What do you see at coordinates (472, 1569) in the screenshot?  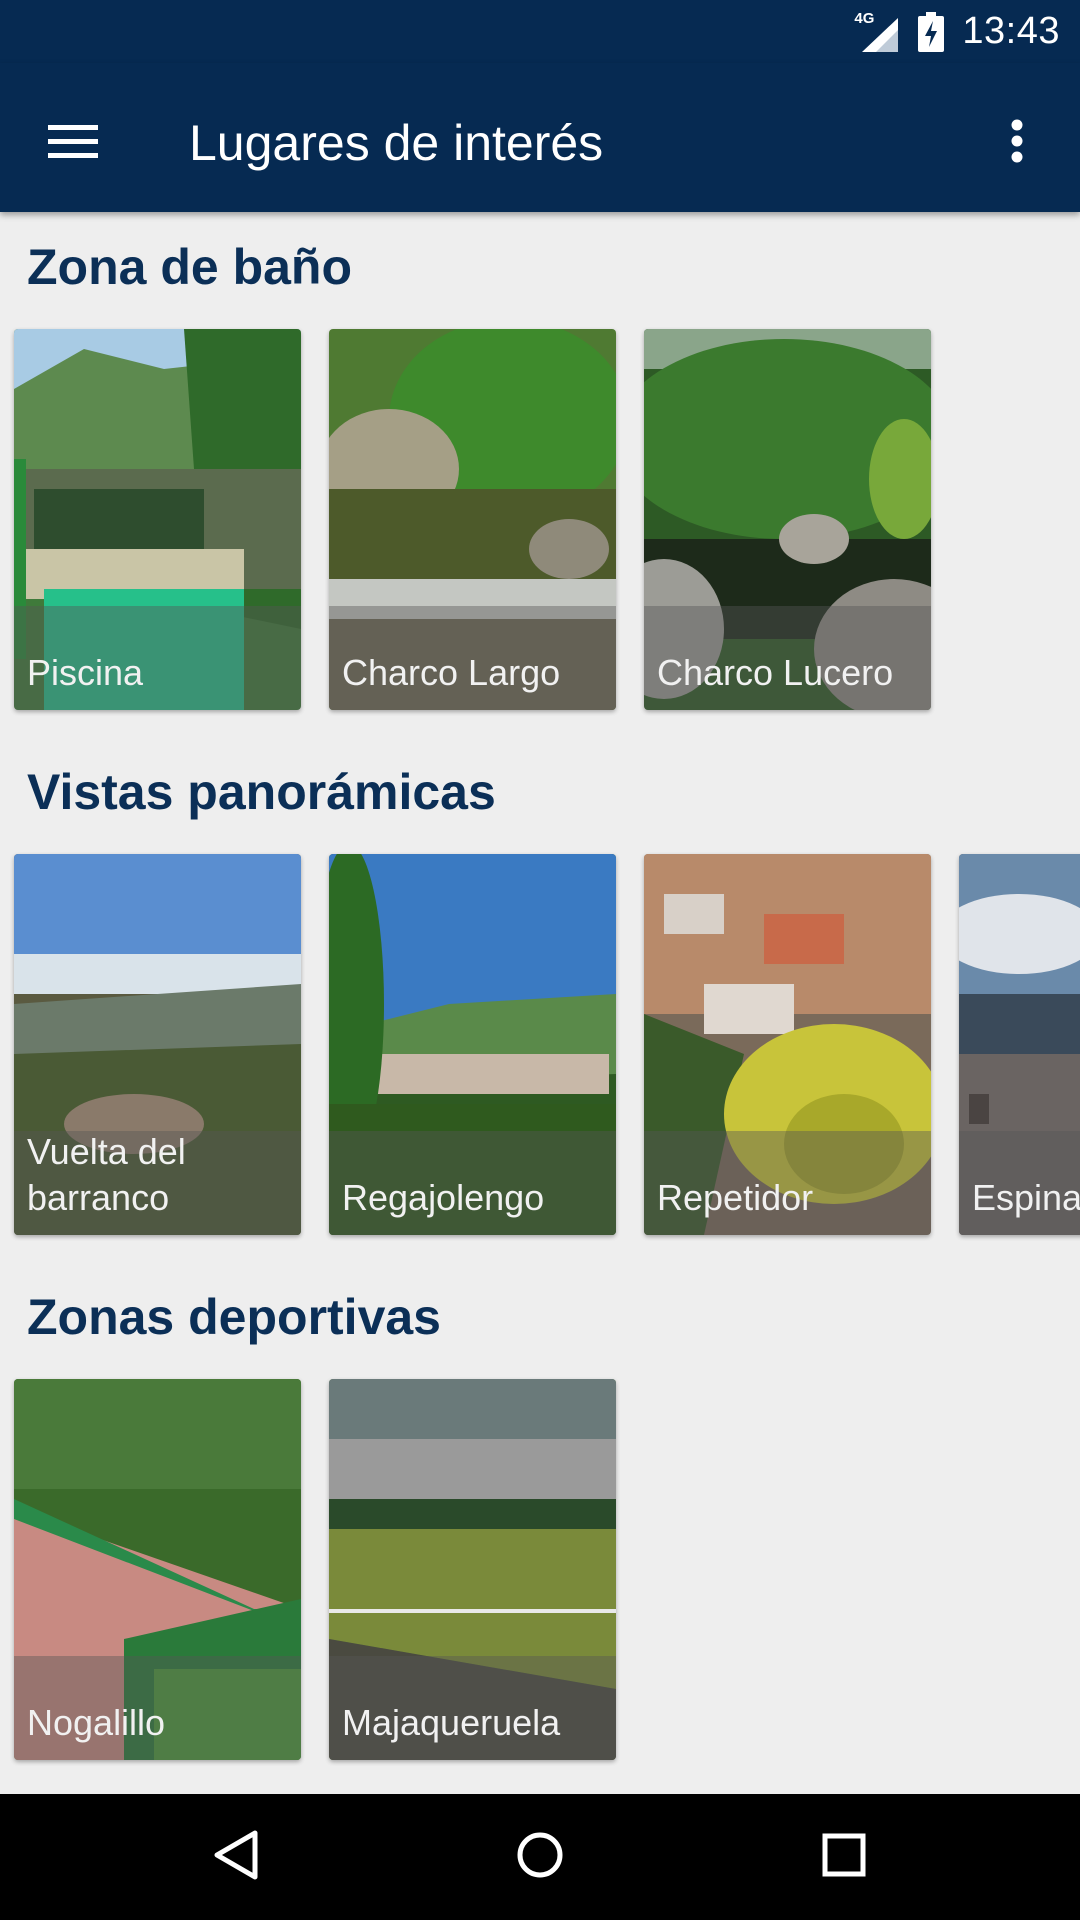 I see `card-majaqueruela: Majaqueruela` at bounding box center [472, 1569].